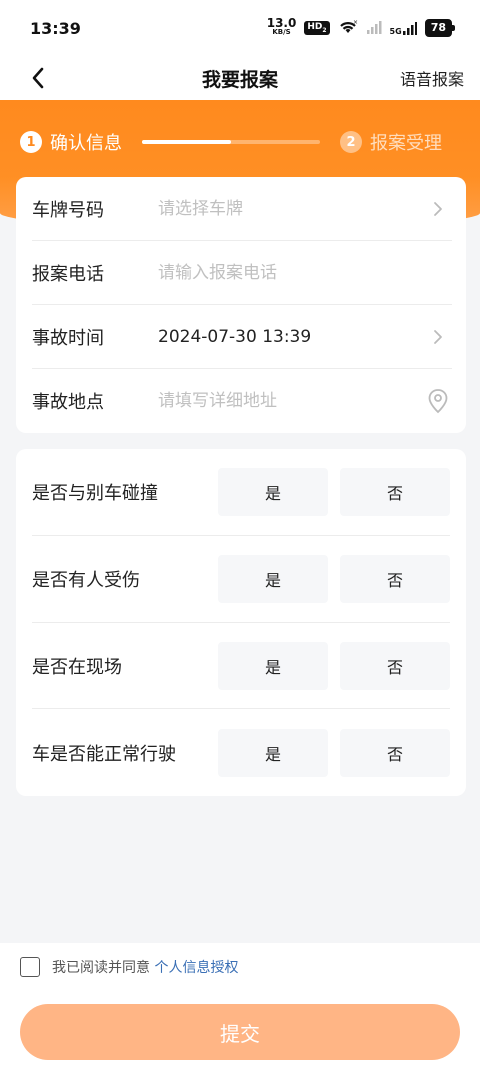  What do you see at coordinates (240, 28) in the screenshot?
I see `status-bar: 13:39 13.0 KB/S HD2 × 5G 78` at bounding box center [240, 28].